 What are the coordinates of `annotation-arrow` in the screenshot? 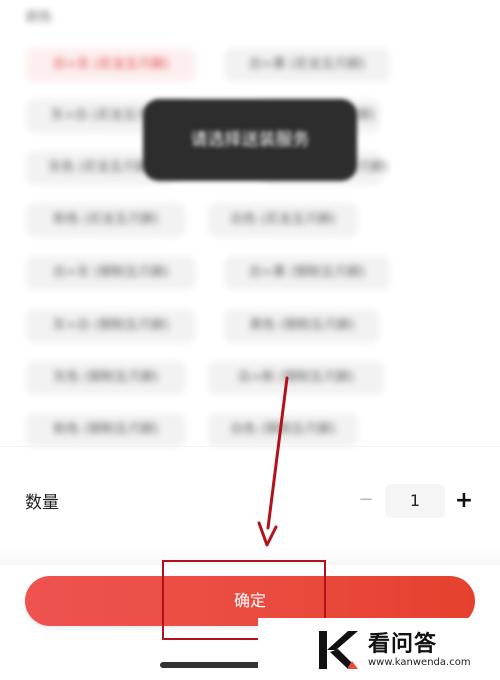 It's located at (273, 461).